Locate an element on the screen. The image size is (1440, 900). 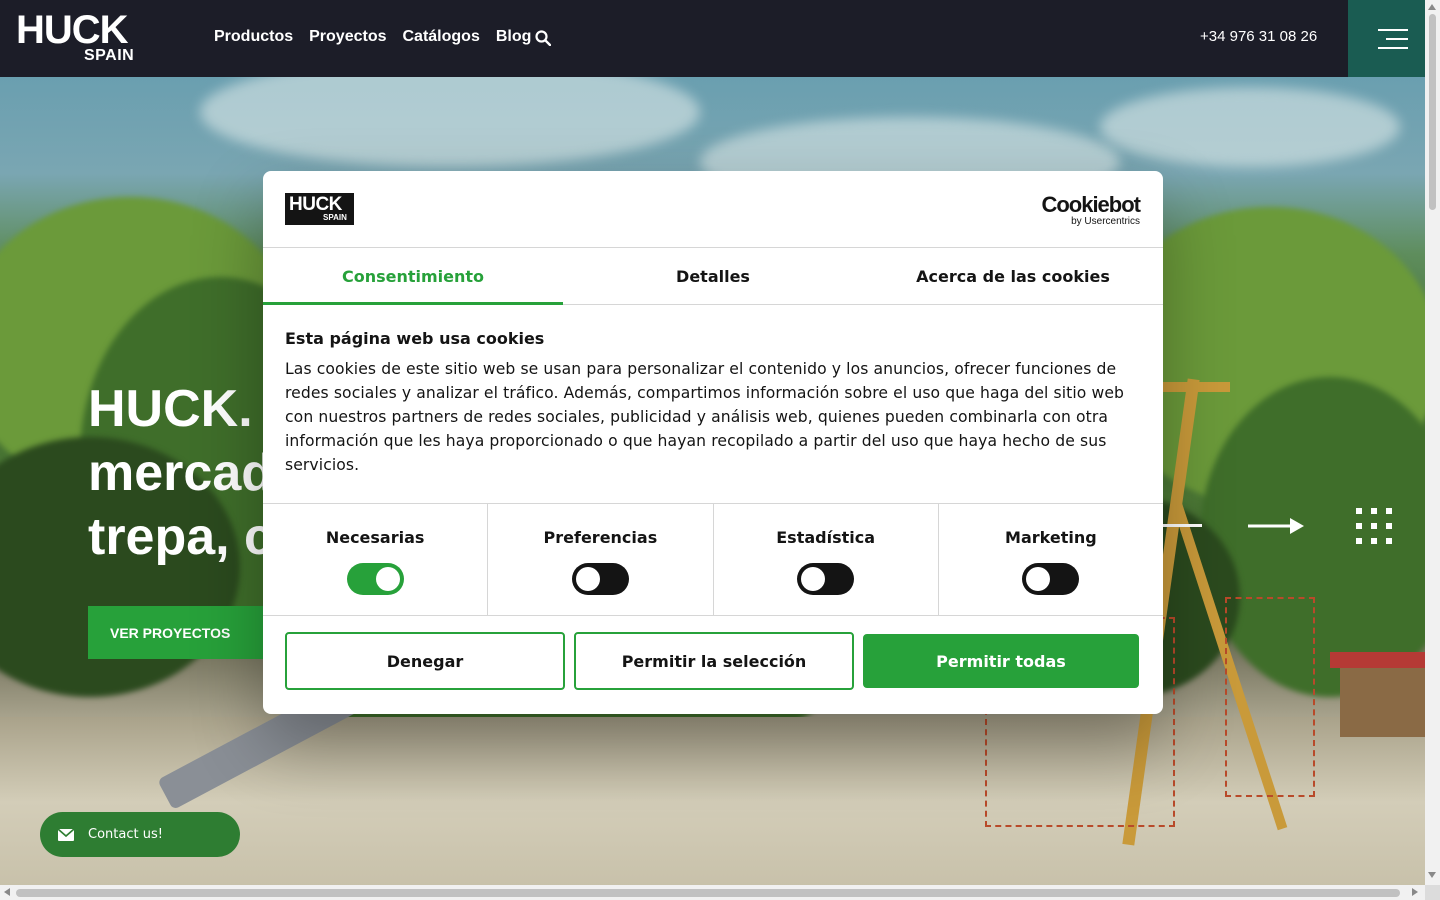
toggle-estadistica is located at coordinates (826, 579).